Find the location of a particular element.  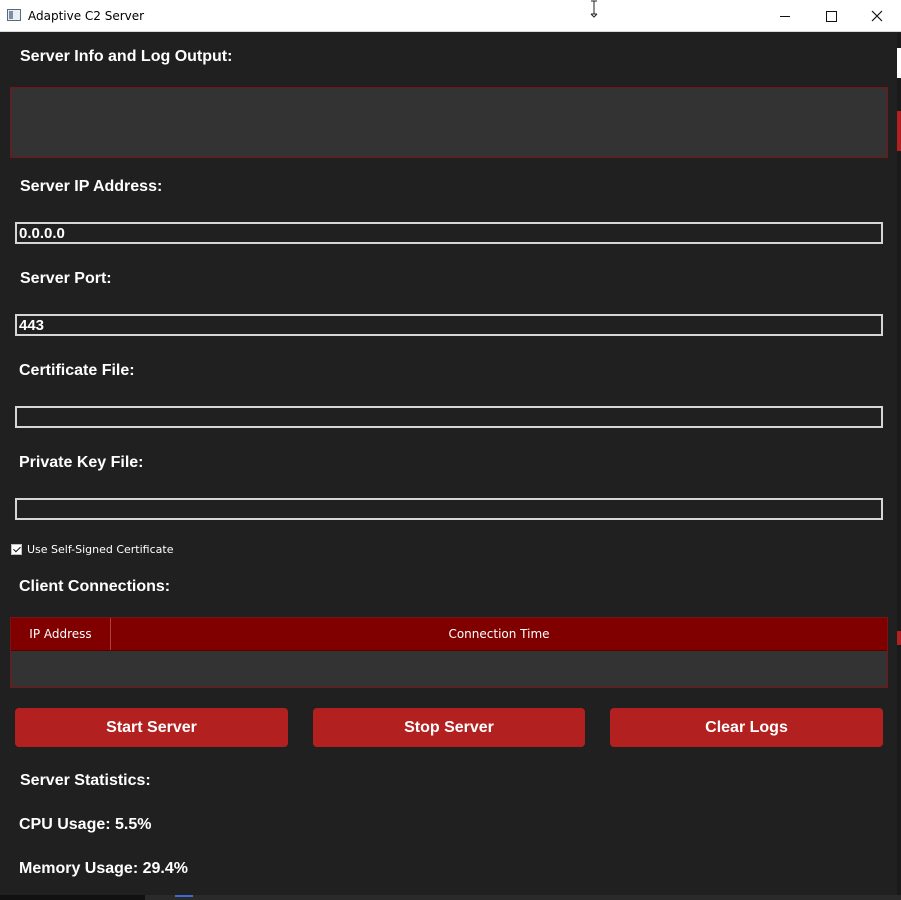

self-signed-checkbox is located at coordinates (16, 549).